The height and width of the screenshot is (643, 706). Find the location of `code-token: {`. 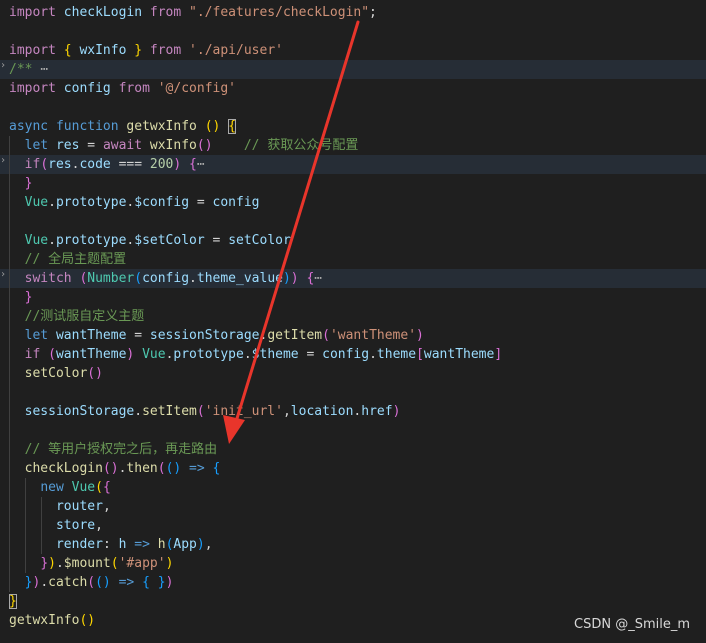

code-token: { is located at coordinates (106, 487).